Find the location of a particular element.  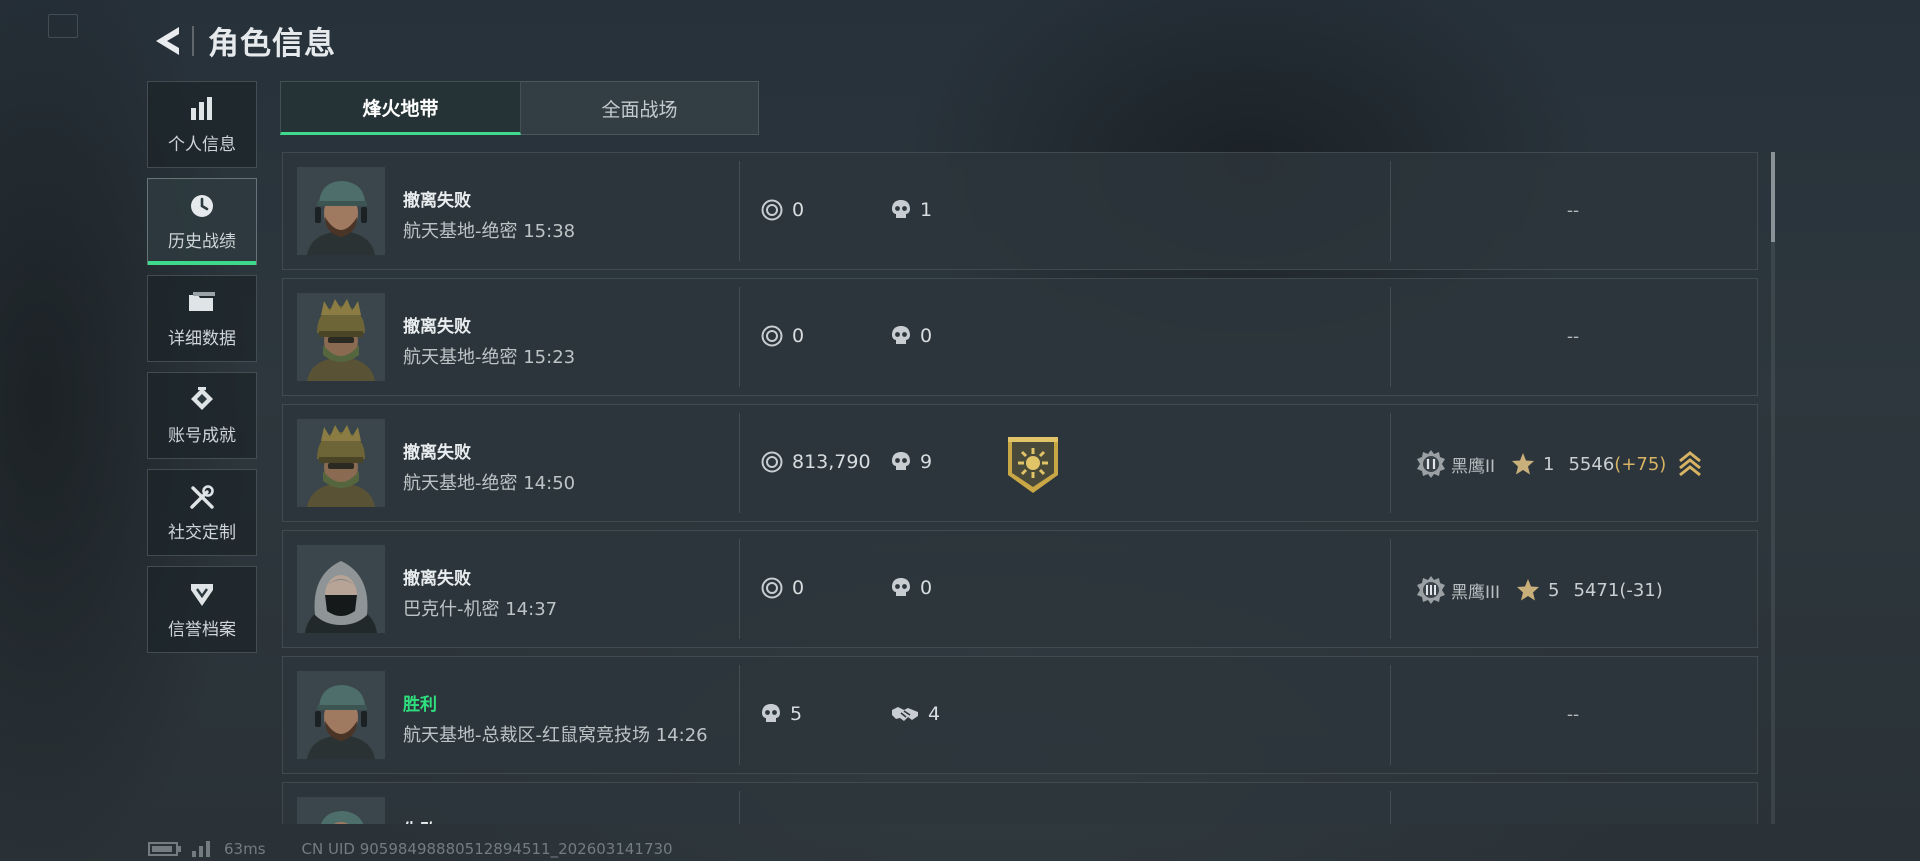

match-time: 15:23 is located at coordinates (549, 357).